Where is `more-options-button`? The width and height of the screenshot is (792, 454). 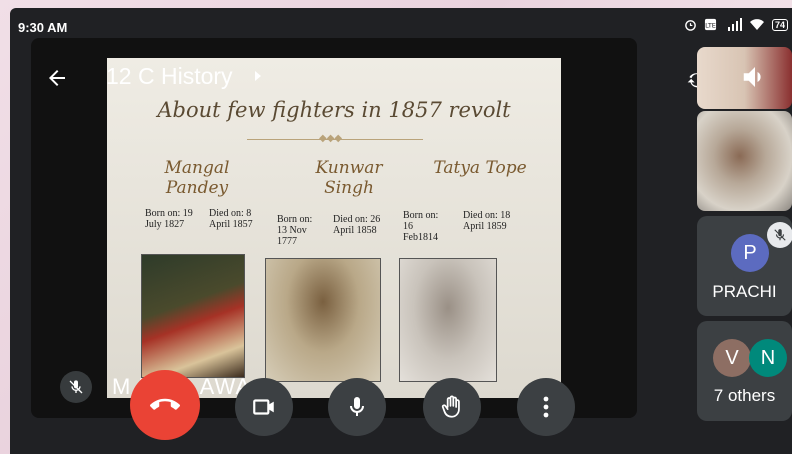
more-options-button is located at coordinates (546, 407).